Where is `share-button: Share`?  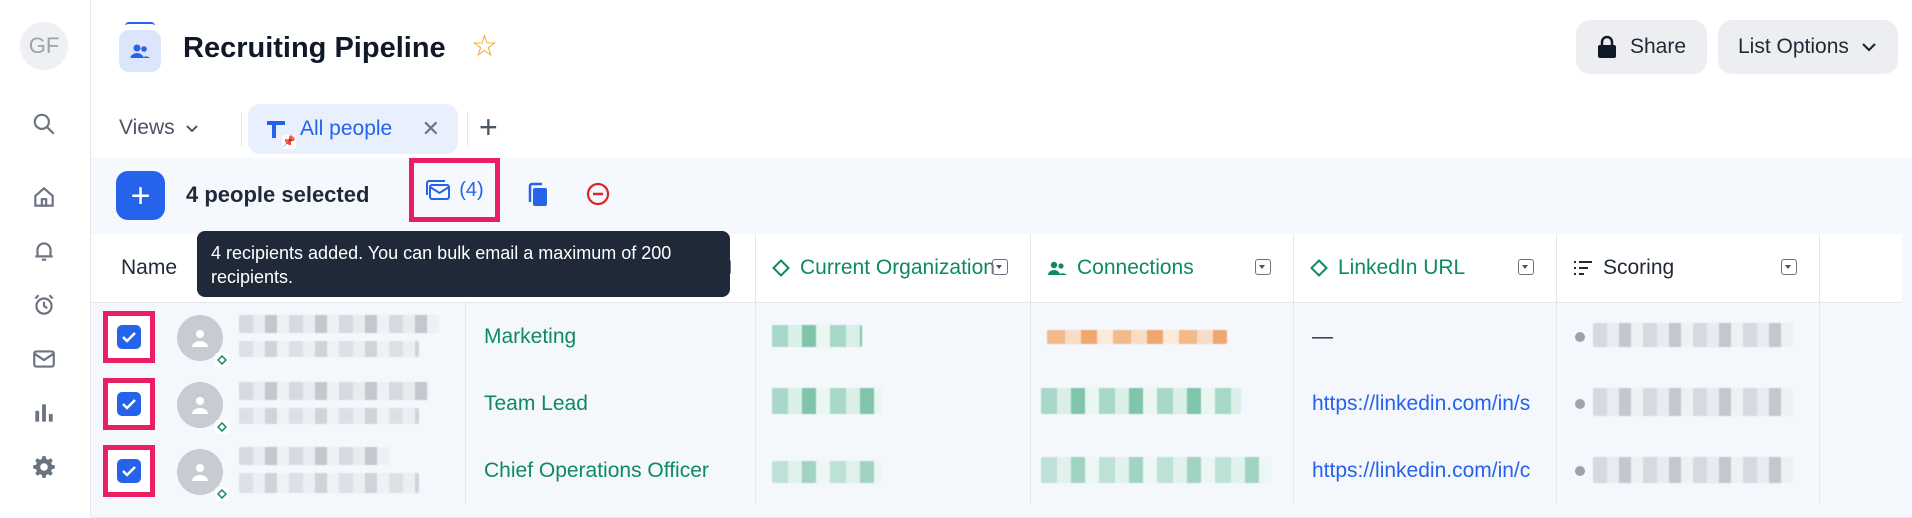 share-button: Share is located at coordinates (1641, 47).